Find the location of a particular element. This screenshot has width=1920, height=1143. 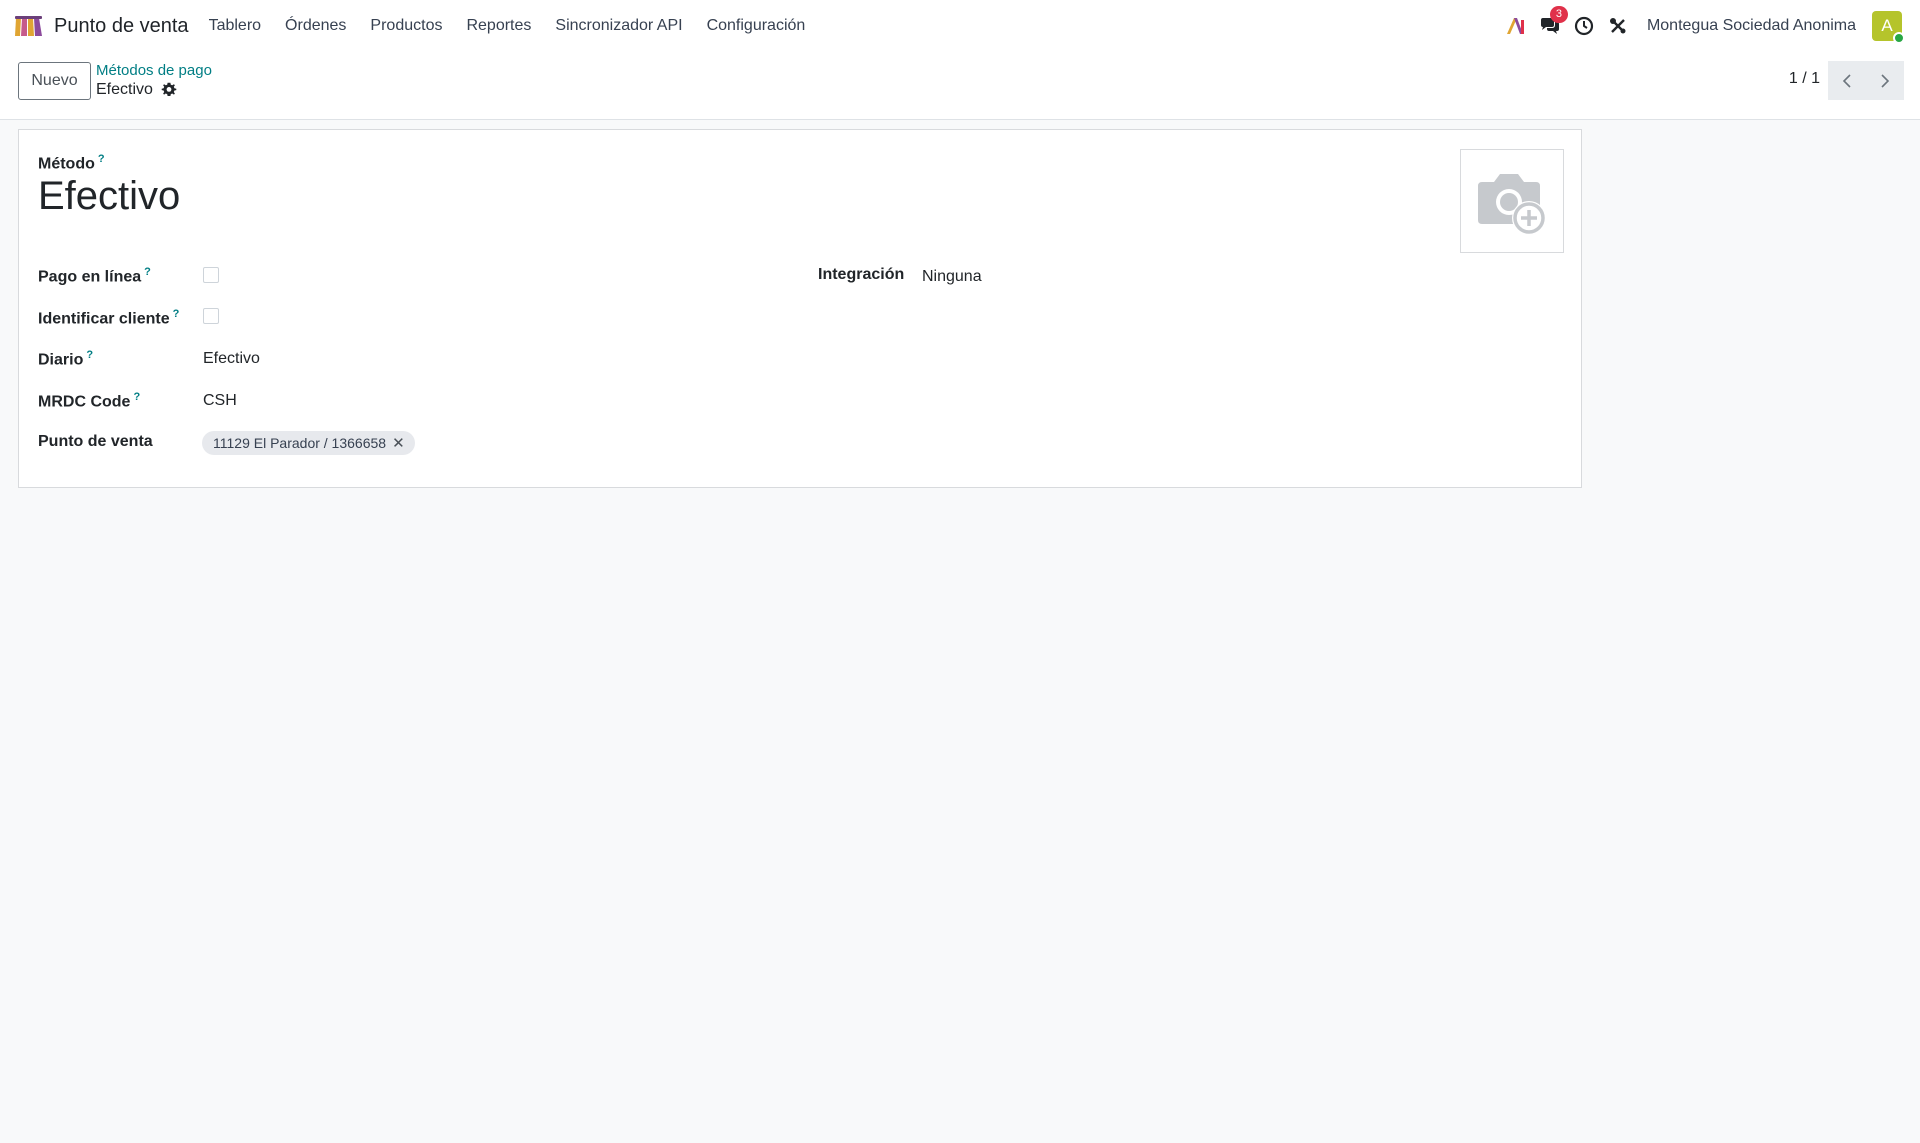

chevron-left-icon is located at coordinates (1846, 80).